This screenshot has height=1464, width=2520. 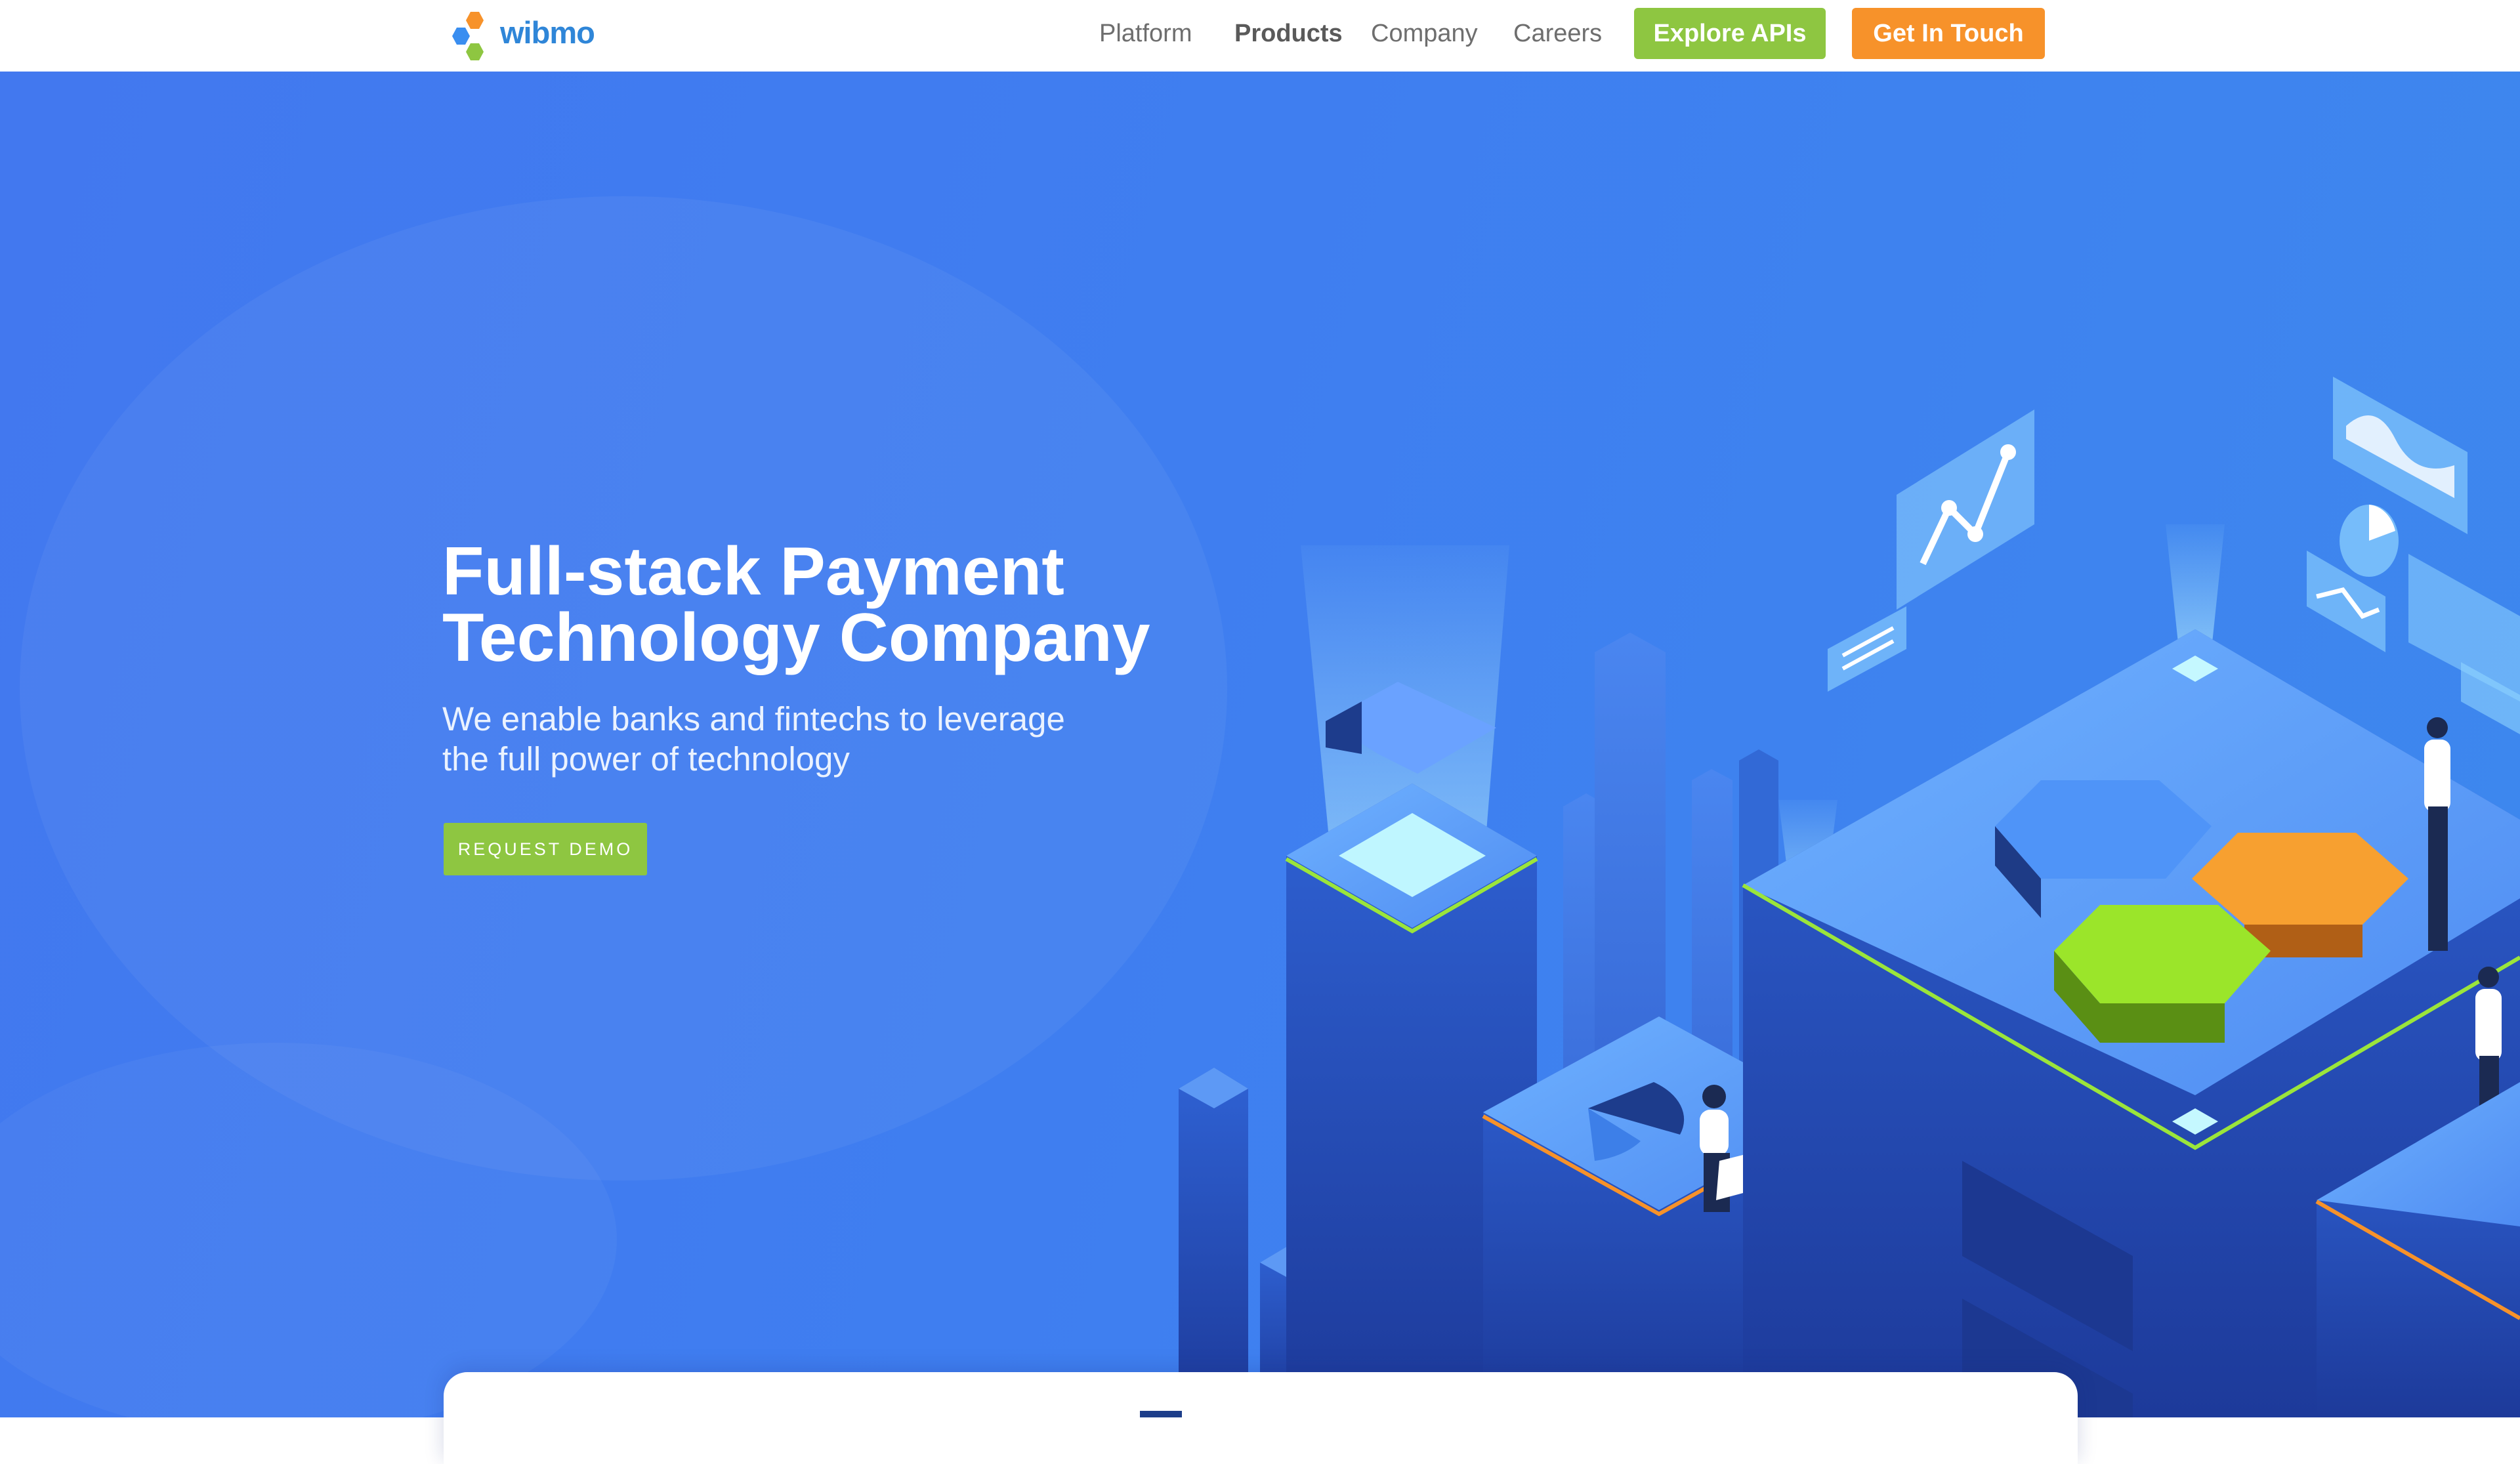 What do you see at coordinates (545, 849) in the screenshot?
I see `request-demo-button: REQUEST DEMO` at bounding box center [545, 849].